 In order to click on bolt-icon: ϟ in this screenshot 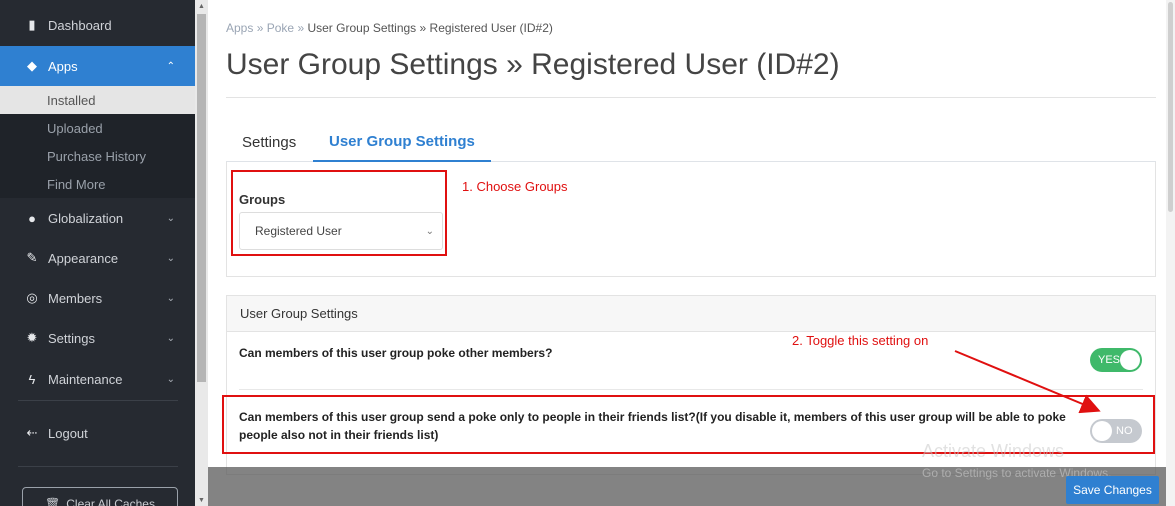, I will do `click(32, 379)`.